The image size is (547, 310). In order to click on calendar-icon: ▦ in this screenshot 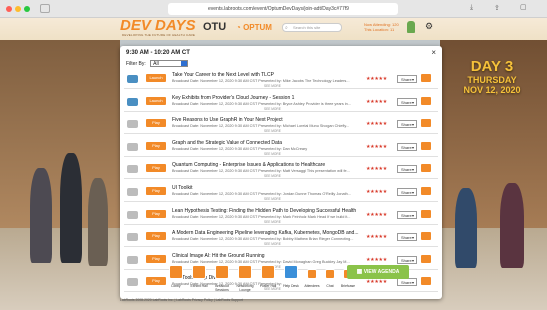, I will do `click(359, 272)`.